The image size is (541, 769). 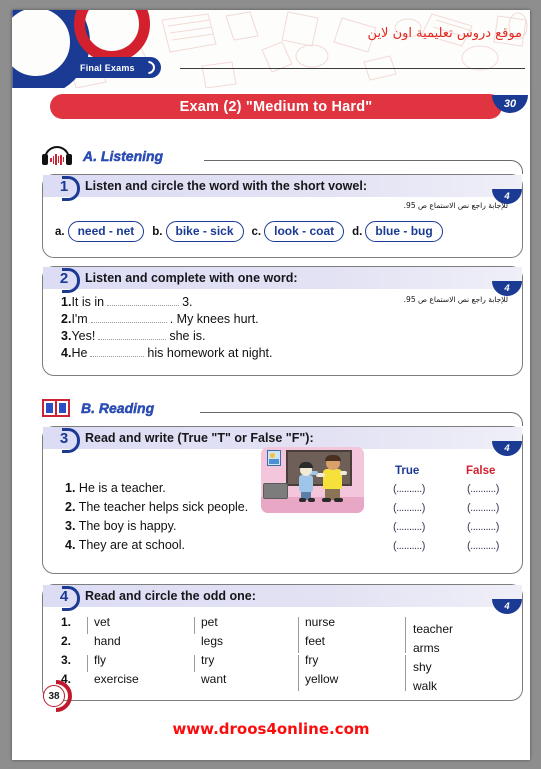 I want to click on odd-row-2-word-1: hand, so click(x=107, y=641).